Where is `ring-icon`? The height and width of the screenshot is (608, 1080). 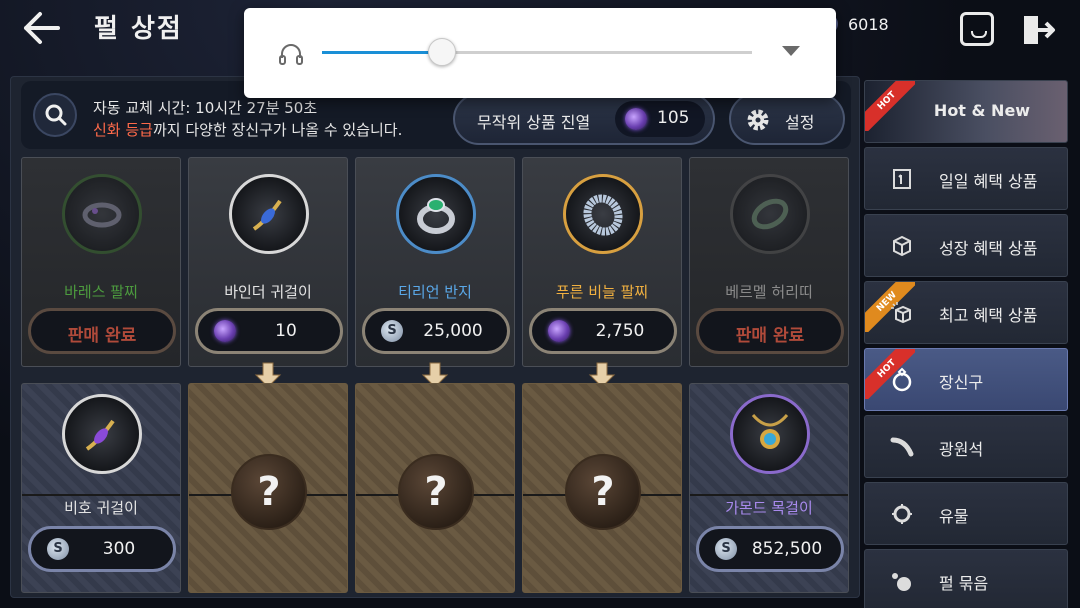 ring-icon is located at coordinates (436, 216).